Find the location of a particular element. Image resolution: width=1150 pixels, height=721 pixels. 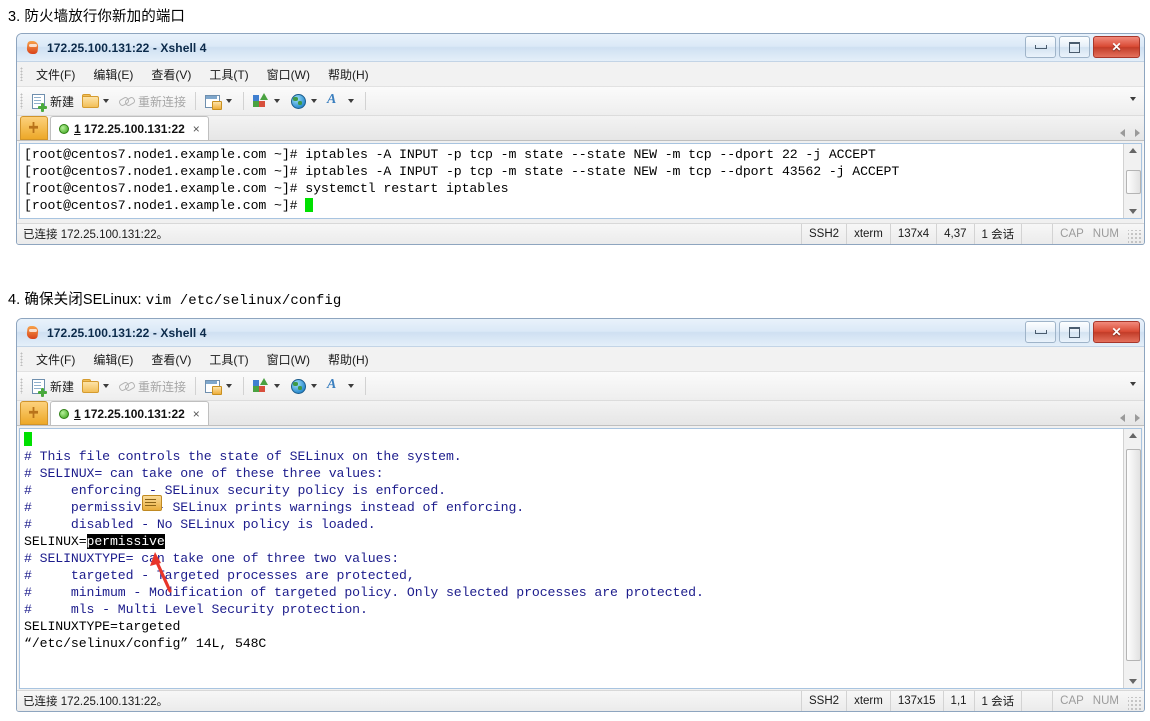

menu-item-view-2: 查看(V) is located at coordinates (171, 359).